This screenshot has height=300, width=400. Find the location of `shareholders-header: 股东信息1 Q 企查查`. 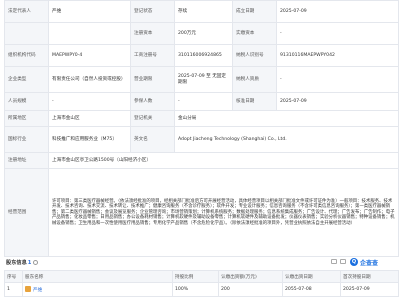

shareholders-header: 股东信息1 Q 企查查 is located at coordinates (201, 262).